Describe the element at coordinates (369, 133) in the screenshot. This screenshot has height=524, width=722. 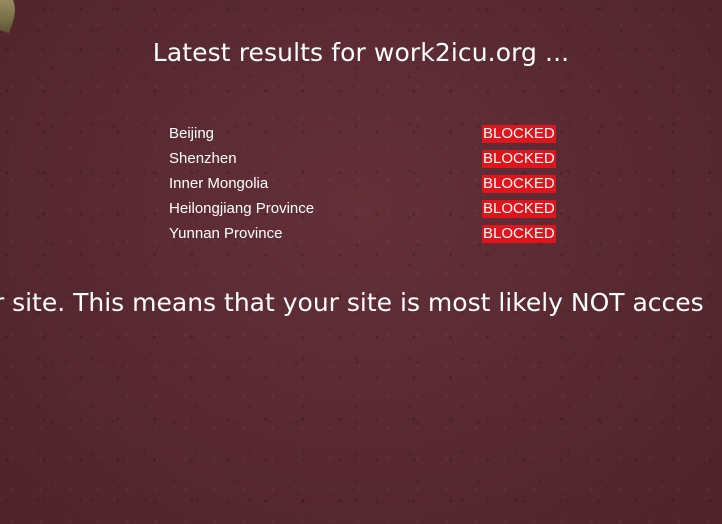
I see `result-row: Beijing BLOCKED` at that location.